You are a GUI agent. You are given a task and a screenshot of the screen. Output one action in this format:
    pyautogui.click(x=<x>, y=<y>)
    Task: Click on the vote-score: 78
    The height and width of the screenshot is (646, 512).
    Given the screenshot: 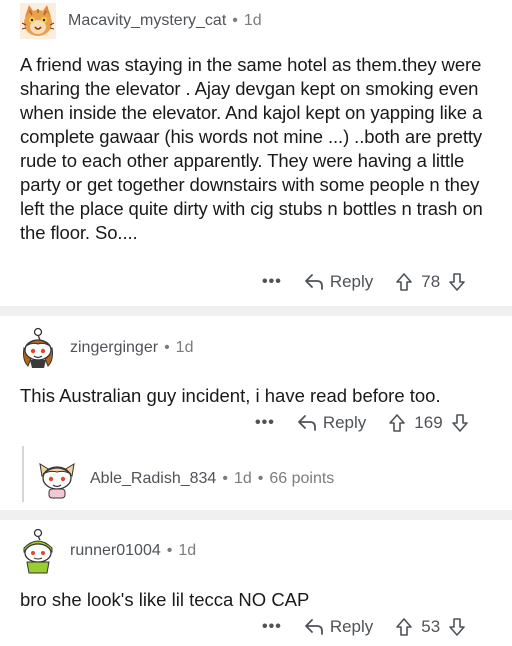 What is the action you would take?
    pyautogui.click(x=431, y=281)
    